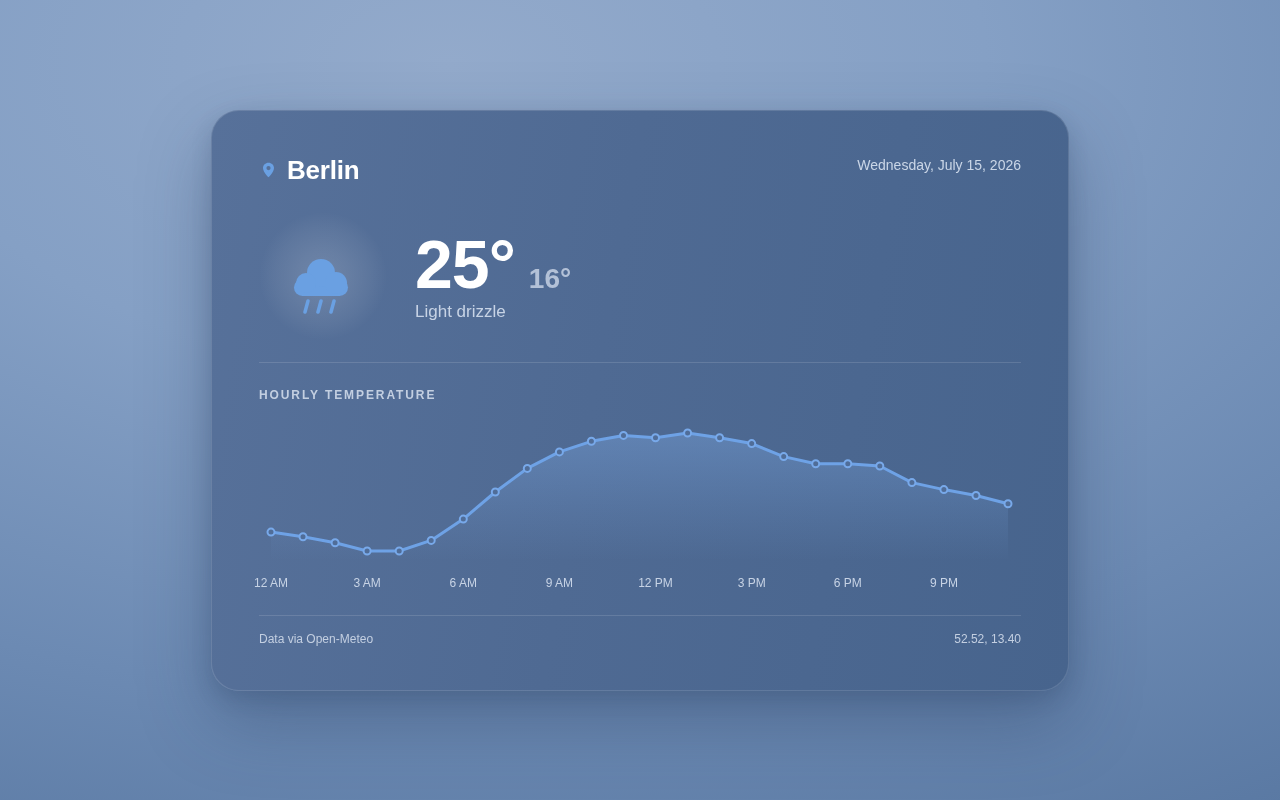  What do you see at coordinates (348, 394) in the screenshot?
I see `section-title: HOURLY TEMPERATURE` at bounding box center [348, 394].